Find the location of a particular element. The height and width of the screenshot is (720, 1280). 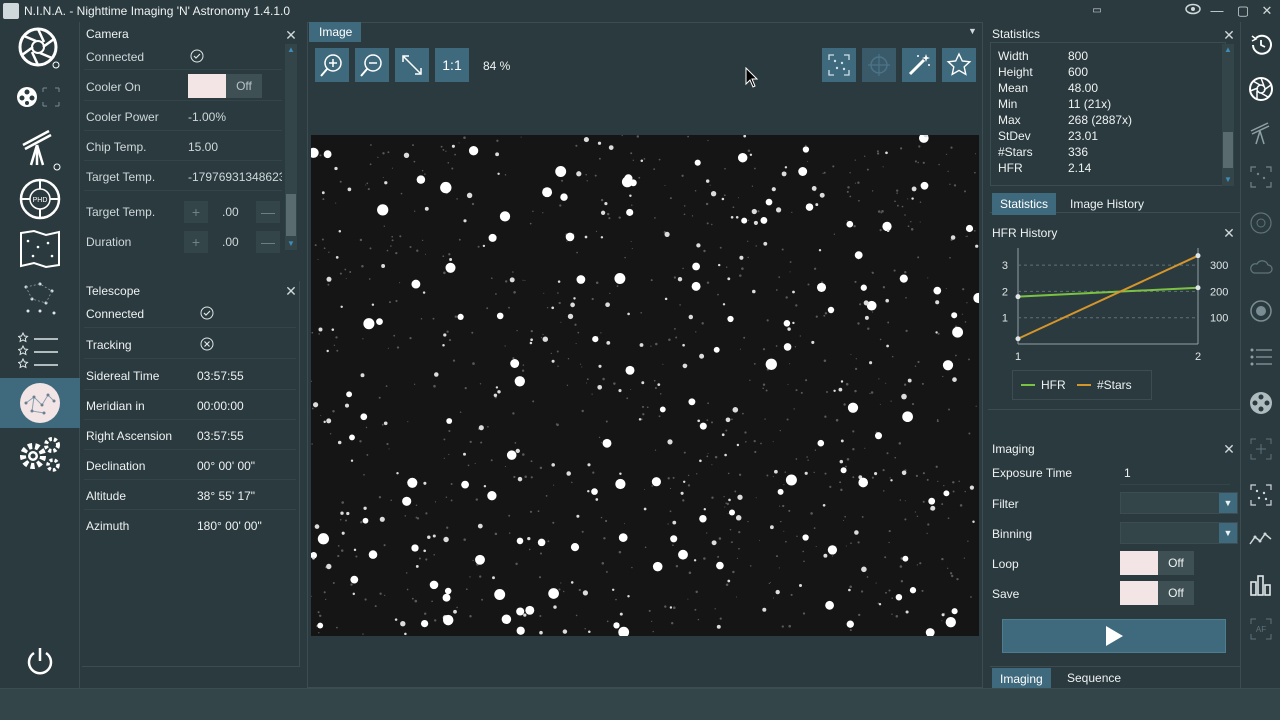

nav-sequence-button is located at coordinates (40, 350).